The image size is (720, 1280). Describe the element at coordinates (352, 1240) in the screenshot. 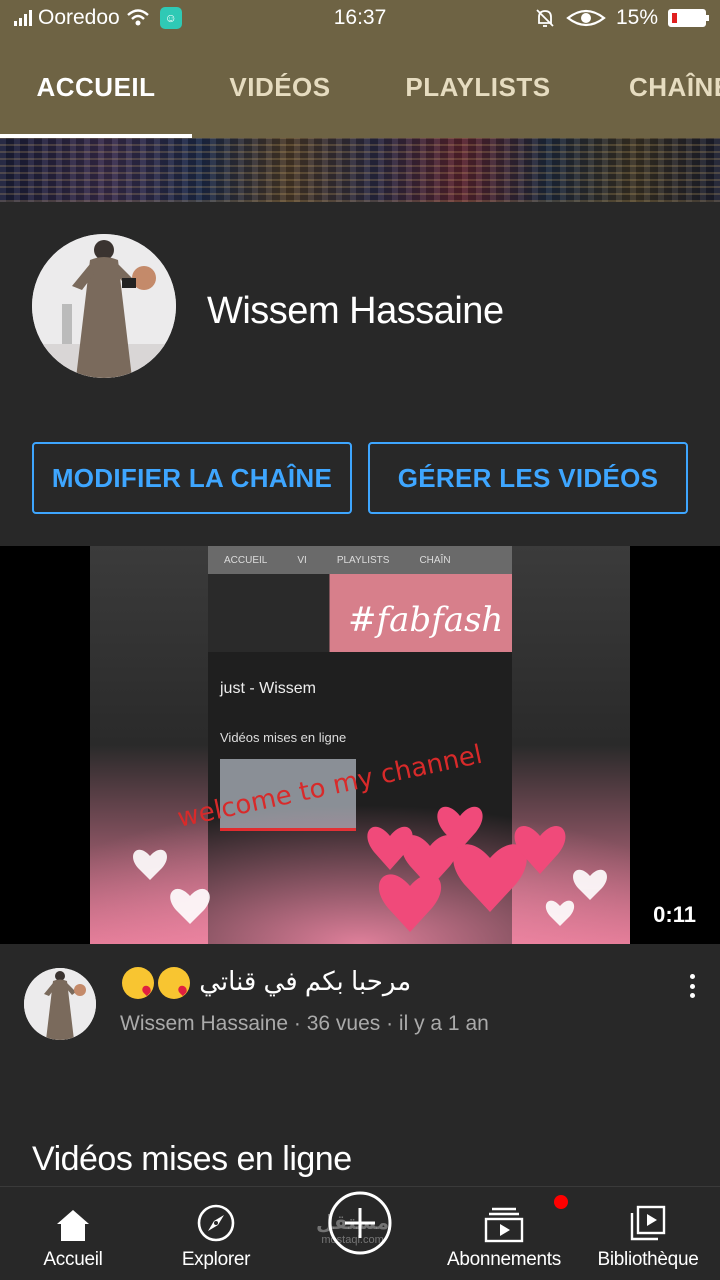

I see `watermark-line: mostaql.com` at that location.